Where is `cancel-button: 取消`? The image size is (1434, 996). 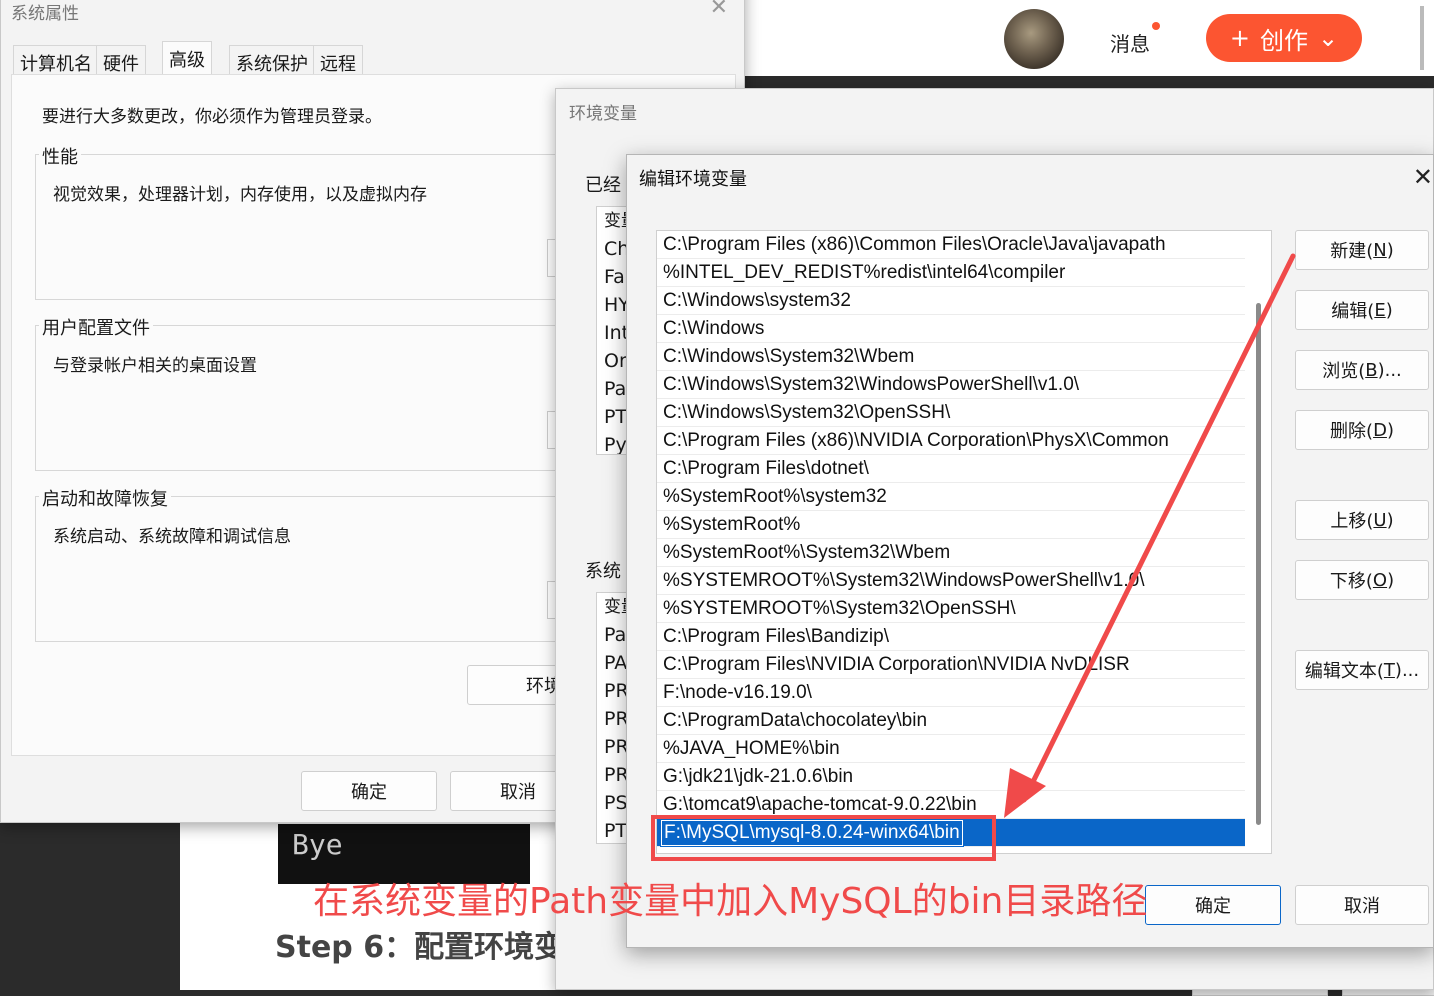 cancel-button: 取消 is located at coordinates (1362, 905).